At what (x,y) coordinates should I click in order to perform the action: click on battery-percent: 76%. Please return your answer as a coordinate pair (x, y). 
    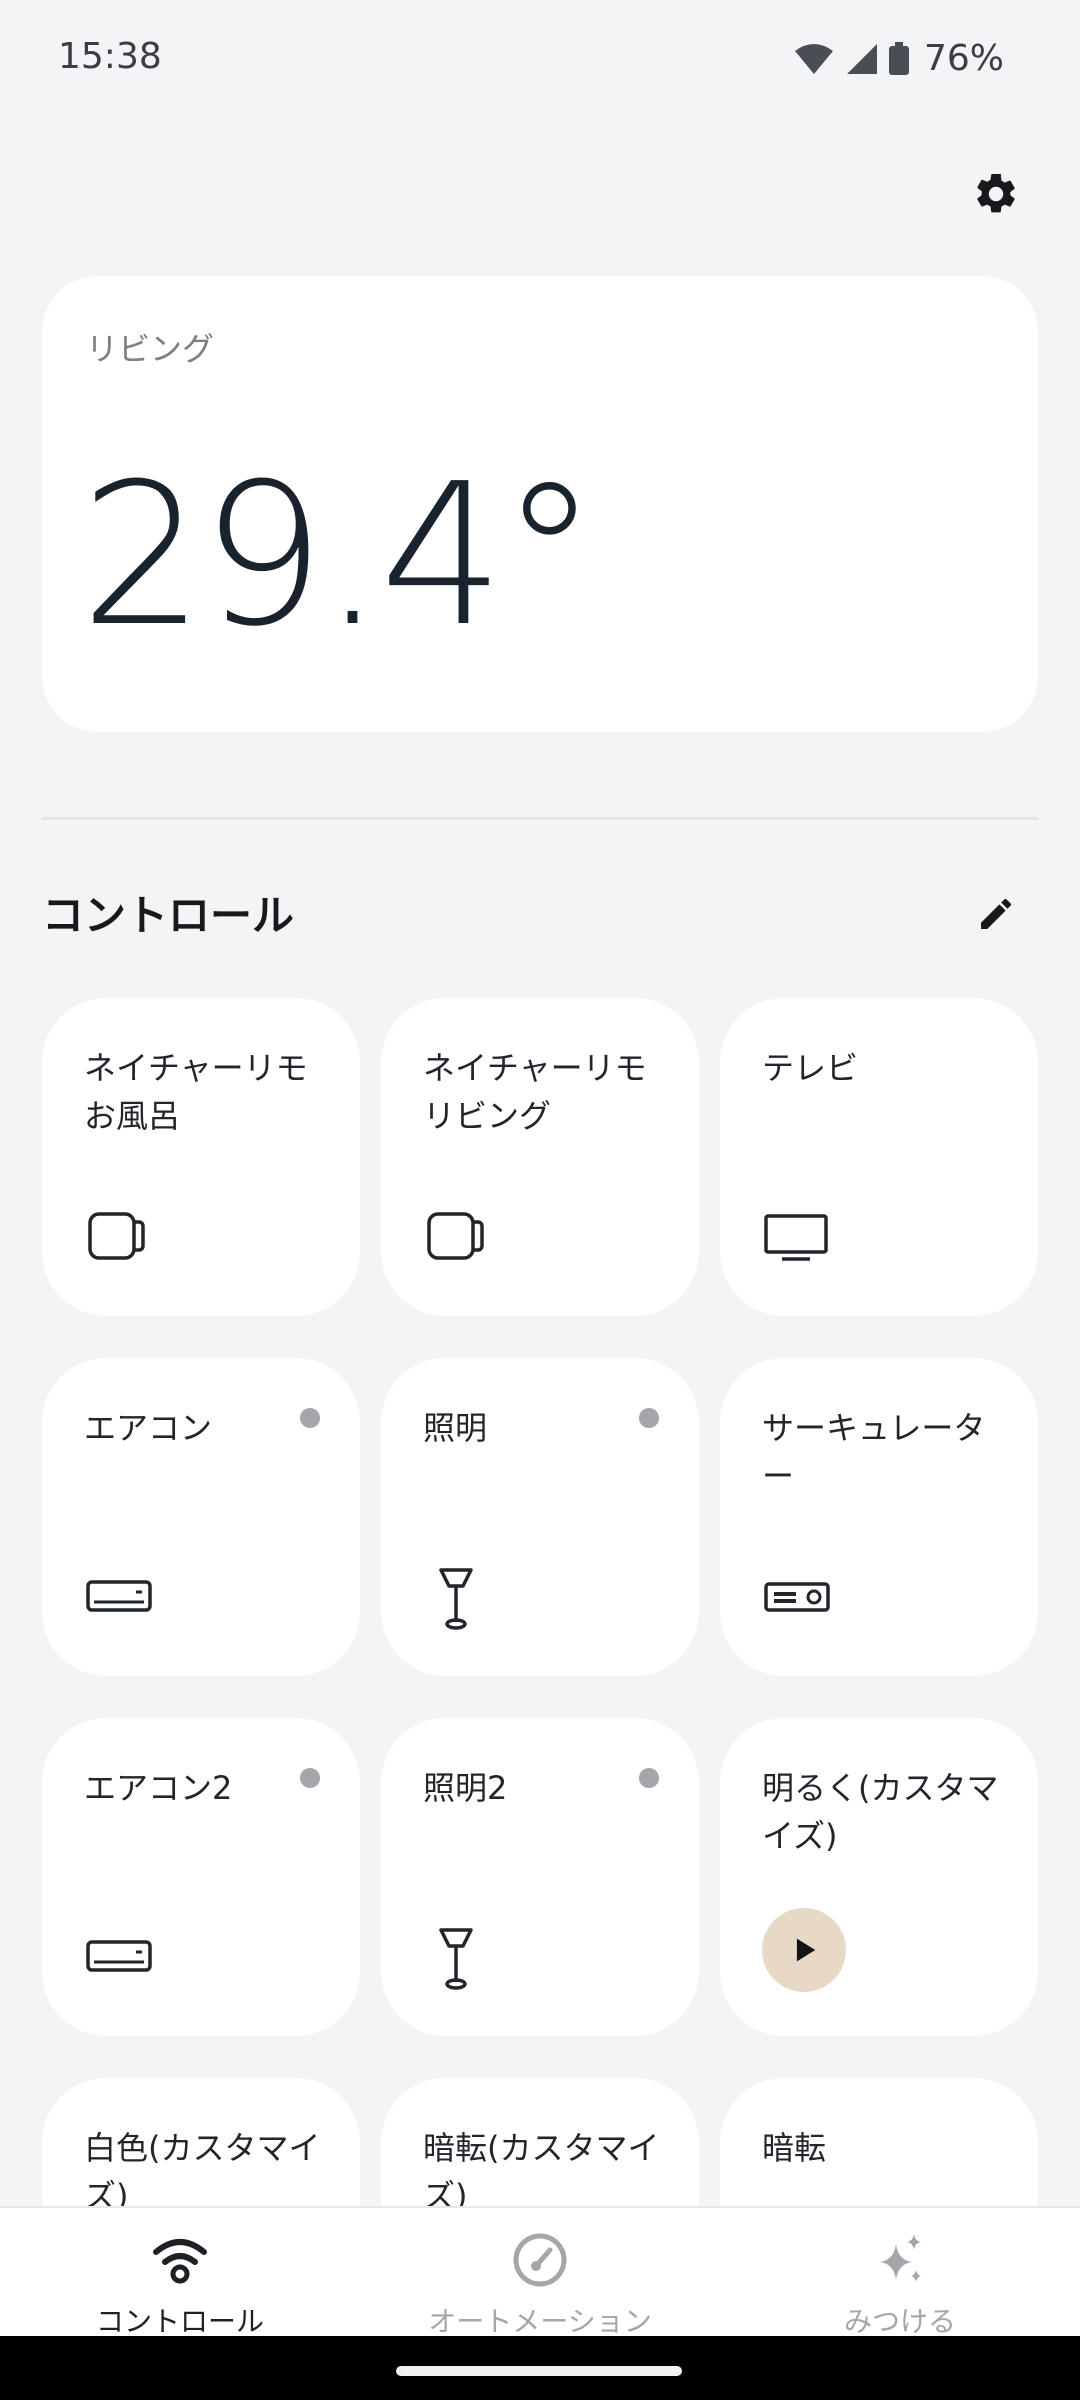
    Looking at the image, I should click on (963, 58).